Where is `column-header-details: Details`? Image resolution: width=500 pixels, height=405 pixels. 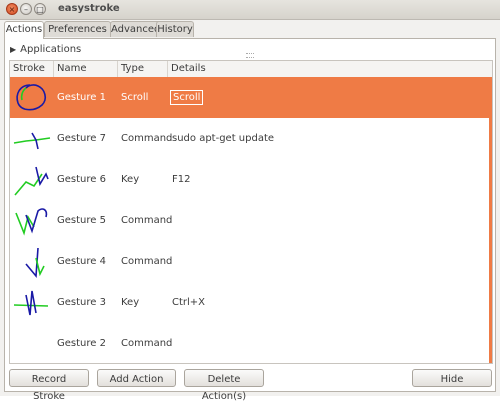
column-header-details: Details is located at coordinates (330, 69).